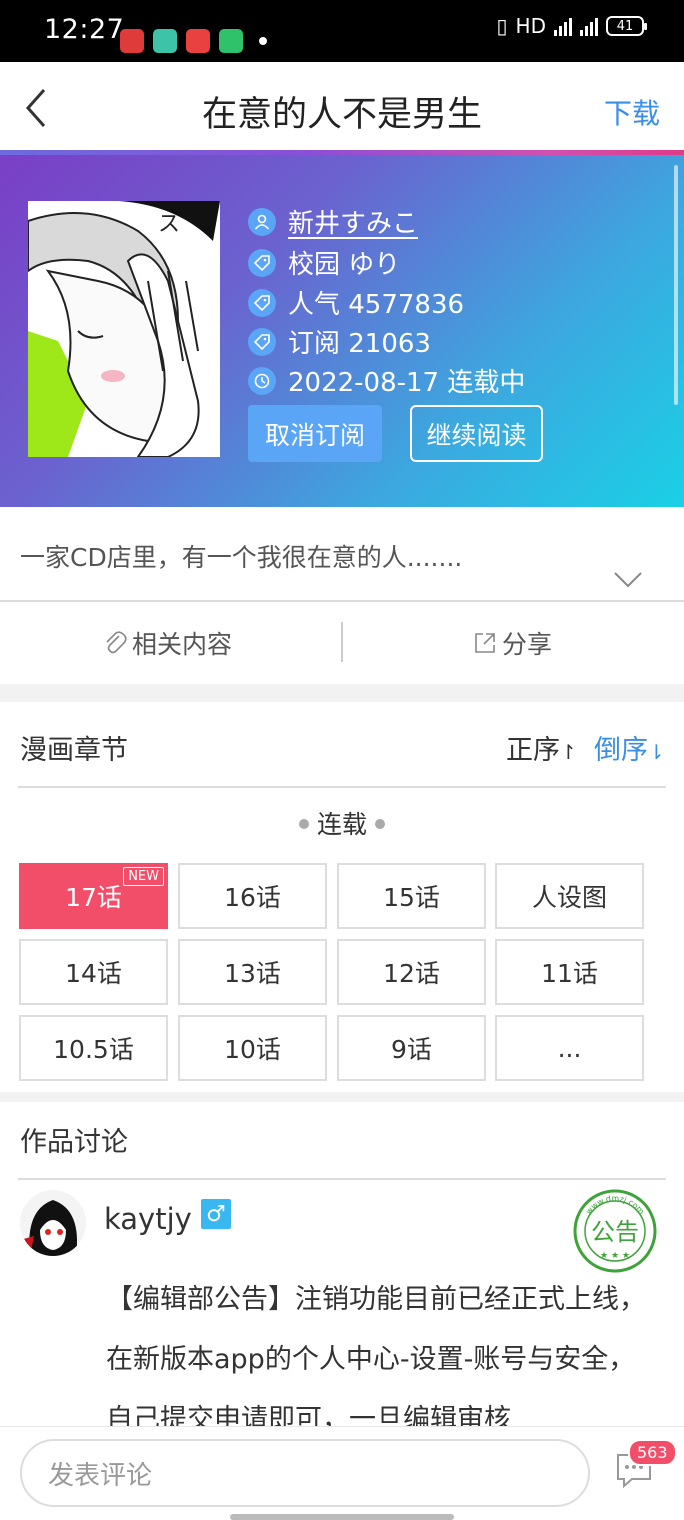 The height and width of the screenshot is (1520, 684). I want to click on group-label: 连载, so click(341, 824).